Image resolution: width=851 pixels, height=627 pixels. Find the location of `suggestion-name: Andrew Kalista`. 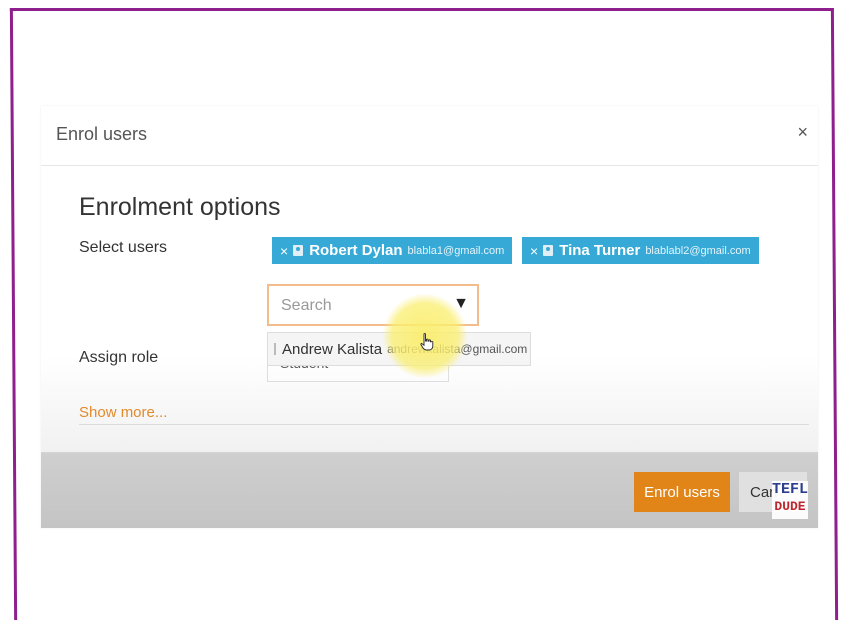

suggestion-name: Andrew Kalista is located at coordinates (332, 349).